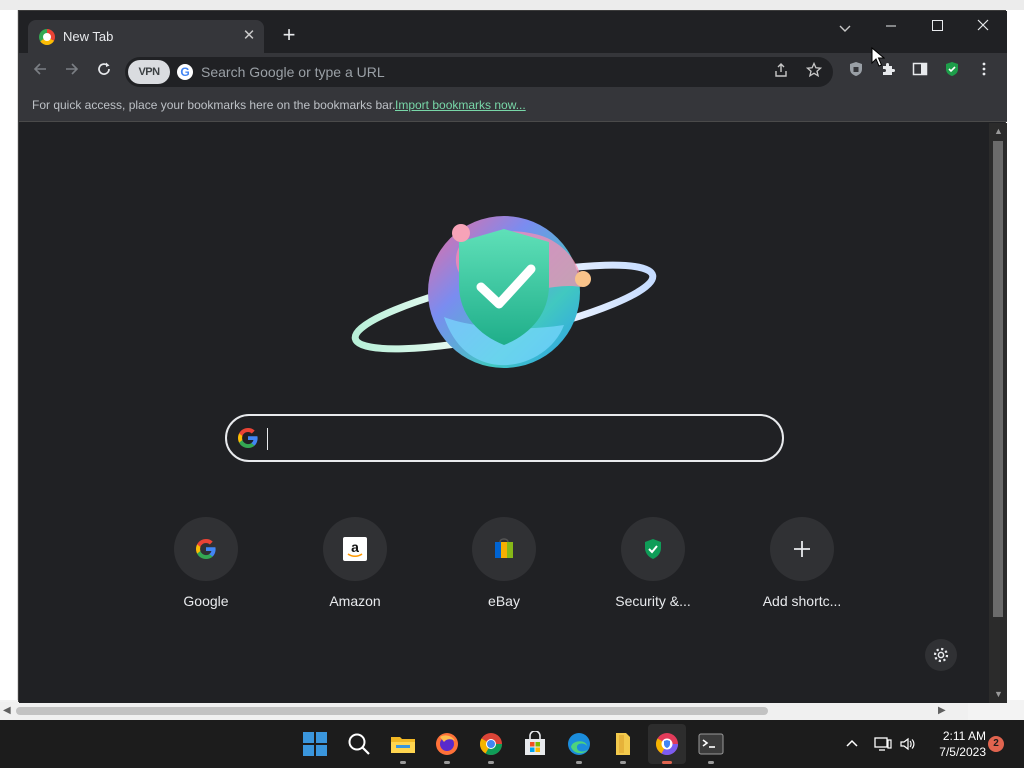  What do you see at coordinates (248, 438) in the screenshot?
I see `google-logo-icon` at bounding box center [248, 438].